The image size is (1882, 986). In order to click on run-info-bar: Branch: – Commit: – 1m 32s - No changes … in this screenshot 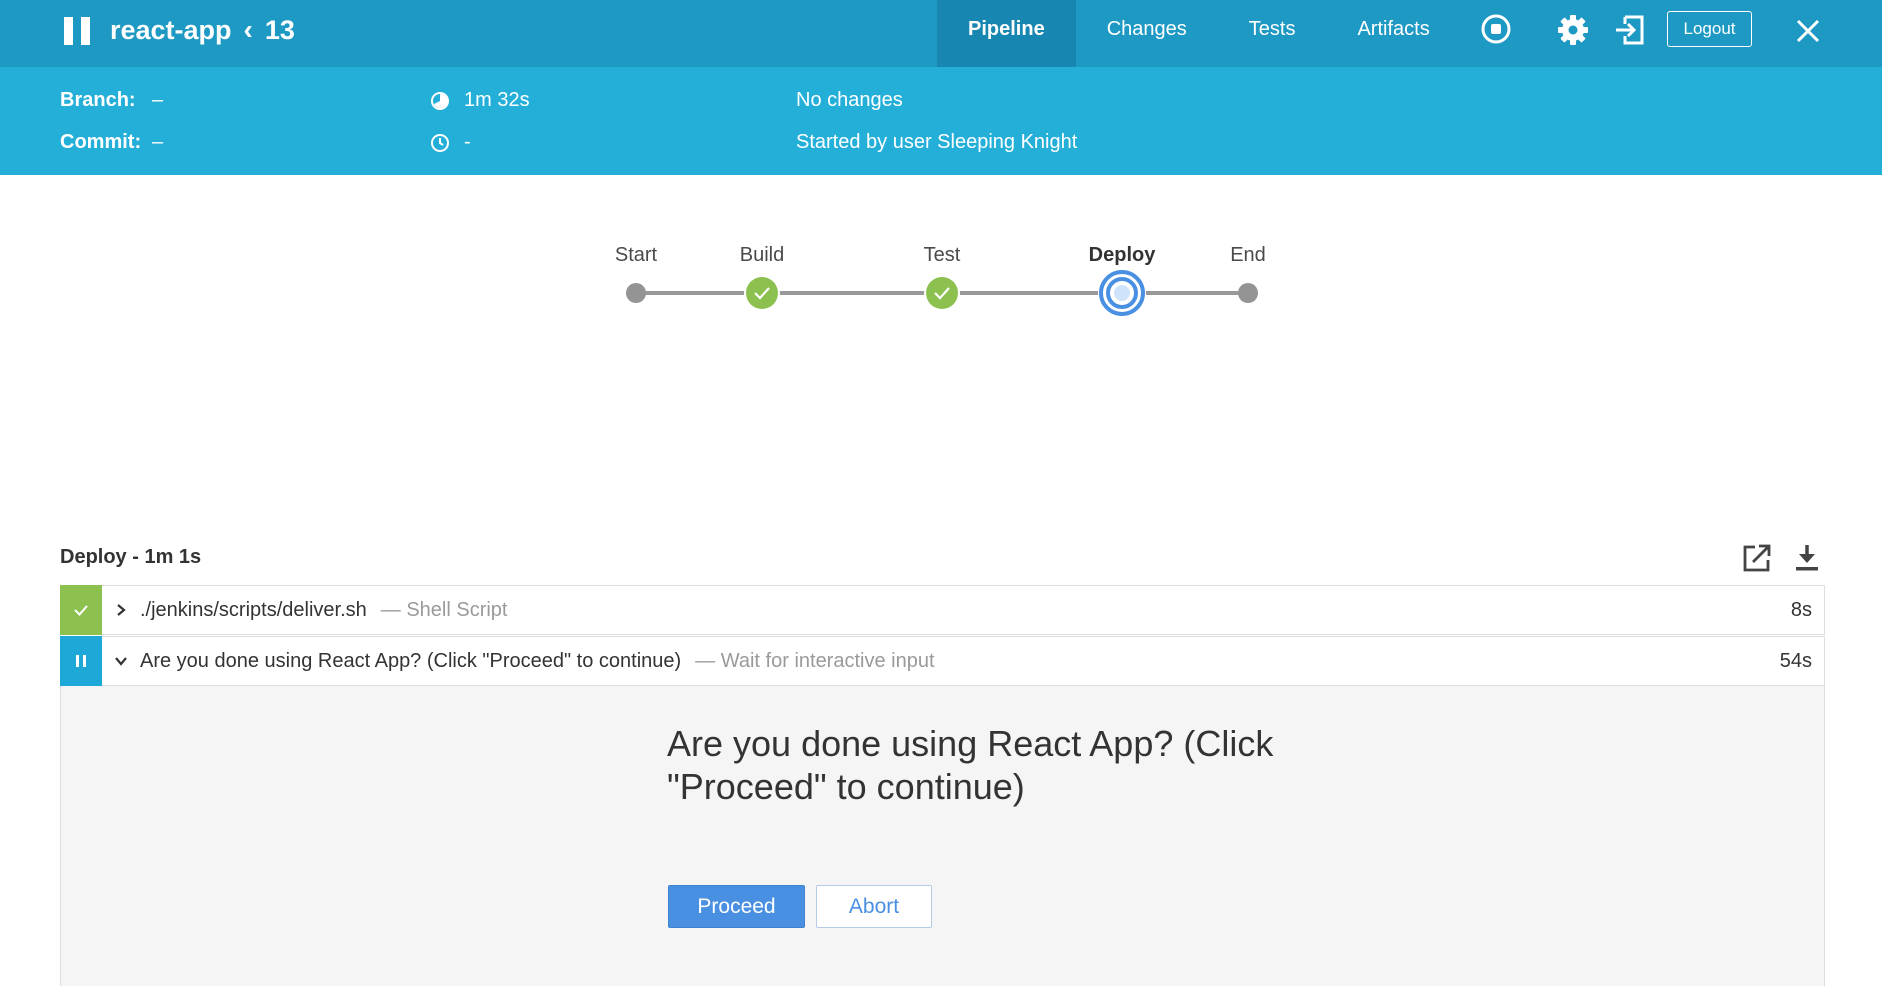, I will do `click(941, 121)`.